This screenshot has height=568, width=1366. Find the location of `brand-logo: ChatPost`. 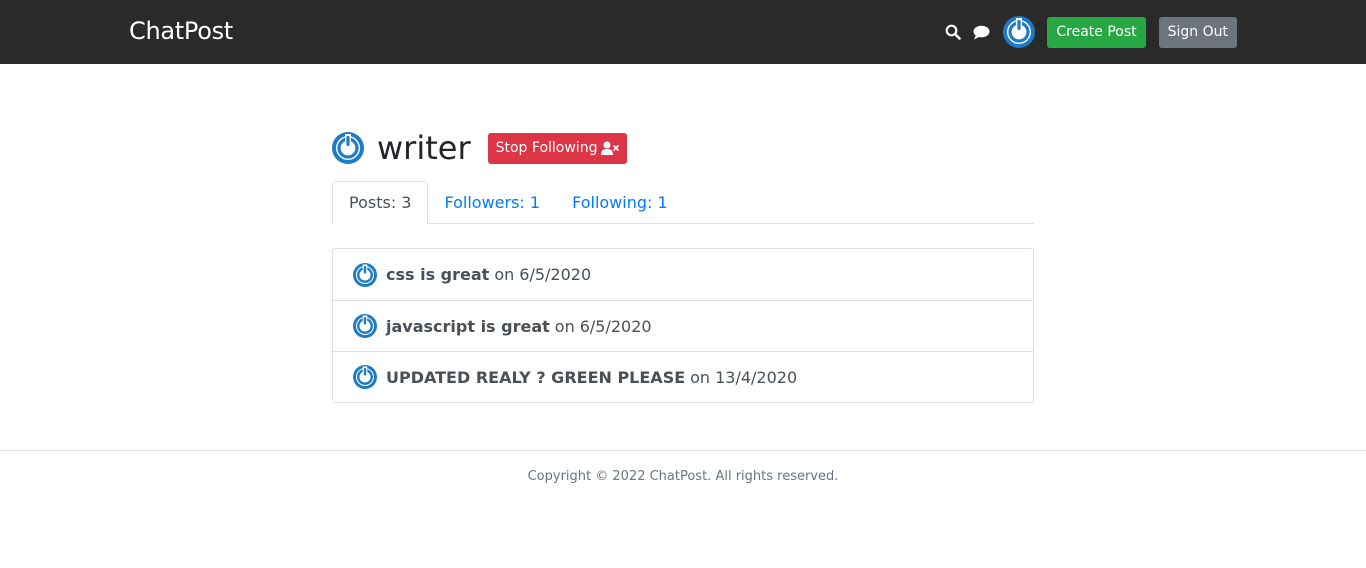

brand-logo: ChatPost is located at coordinates (181, 31).